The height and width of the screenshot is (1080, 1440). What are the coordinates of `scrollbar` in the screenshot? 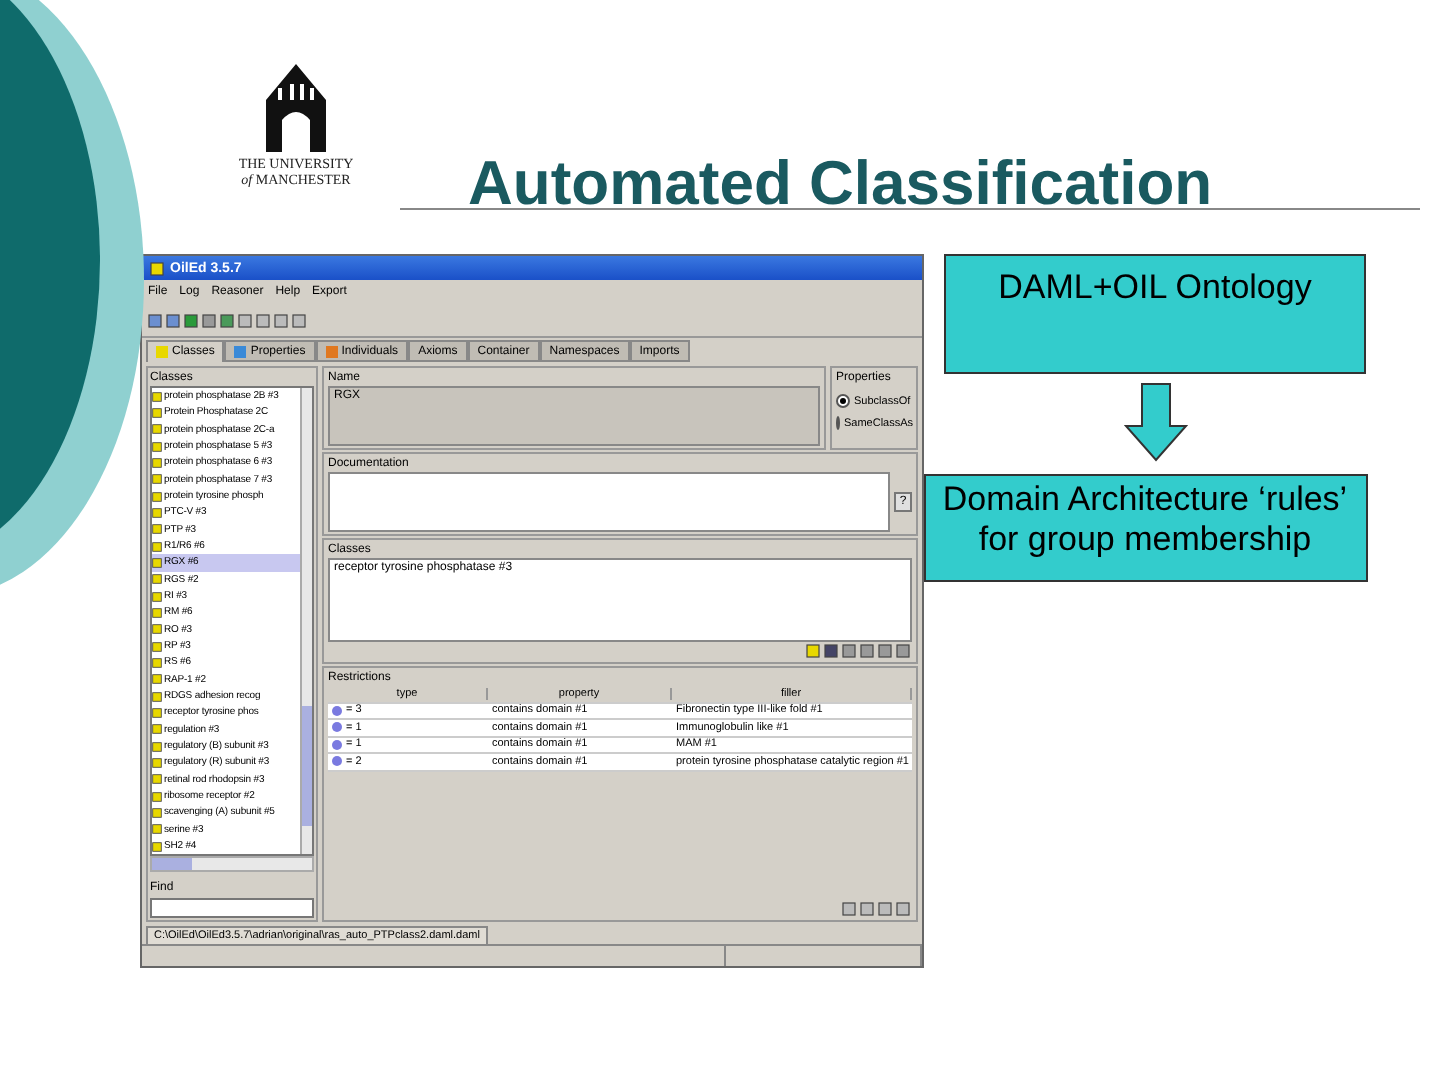 It's located at (306, 621).